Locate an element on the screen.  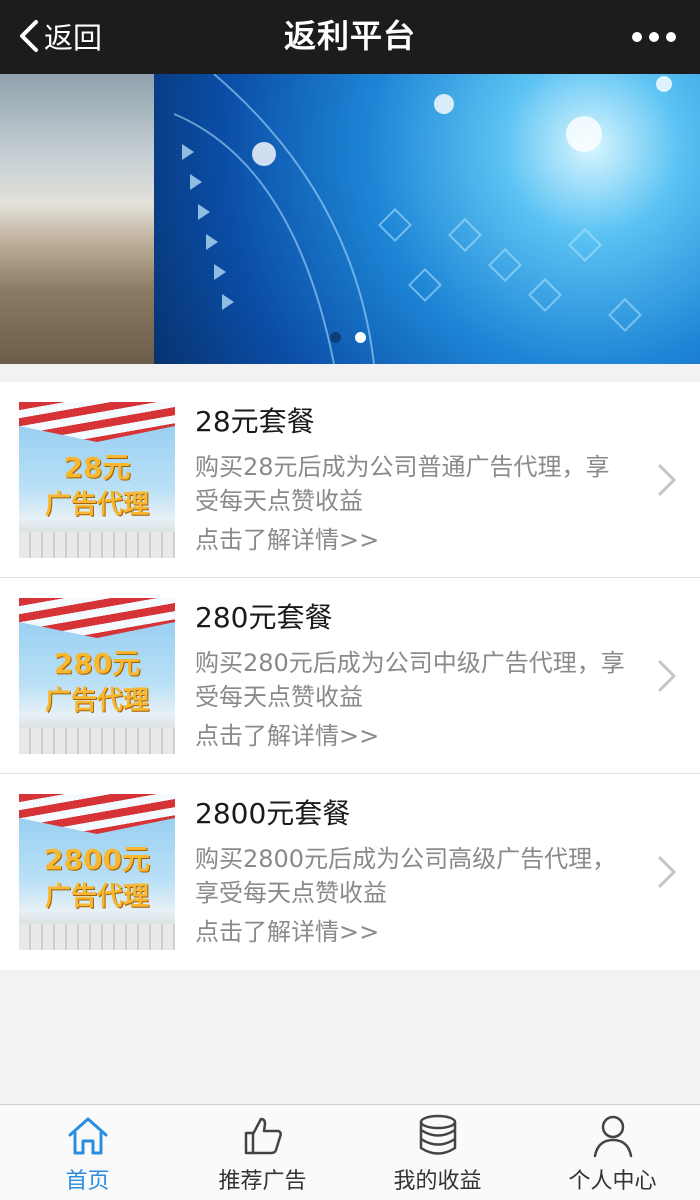
package-thumbnail: 280元 广告代理 is located at coordinates (97, 676).